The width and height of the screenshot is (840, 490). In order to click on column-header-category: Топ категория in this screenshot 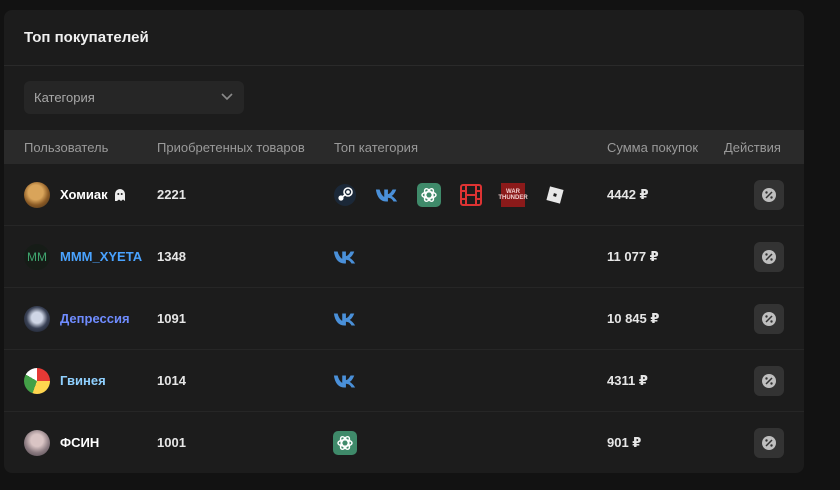, I will do `click(376, 147)`.